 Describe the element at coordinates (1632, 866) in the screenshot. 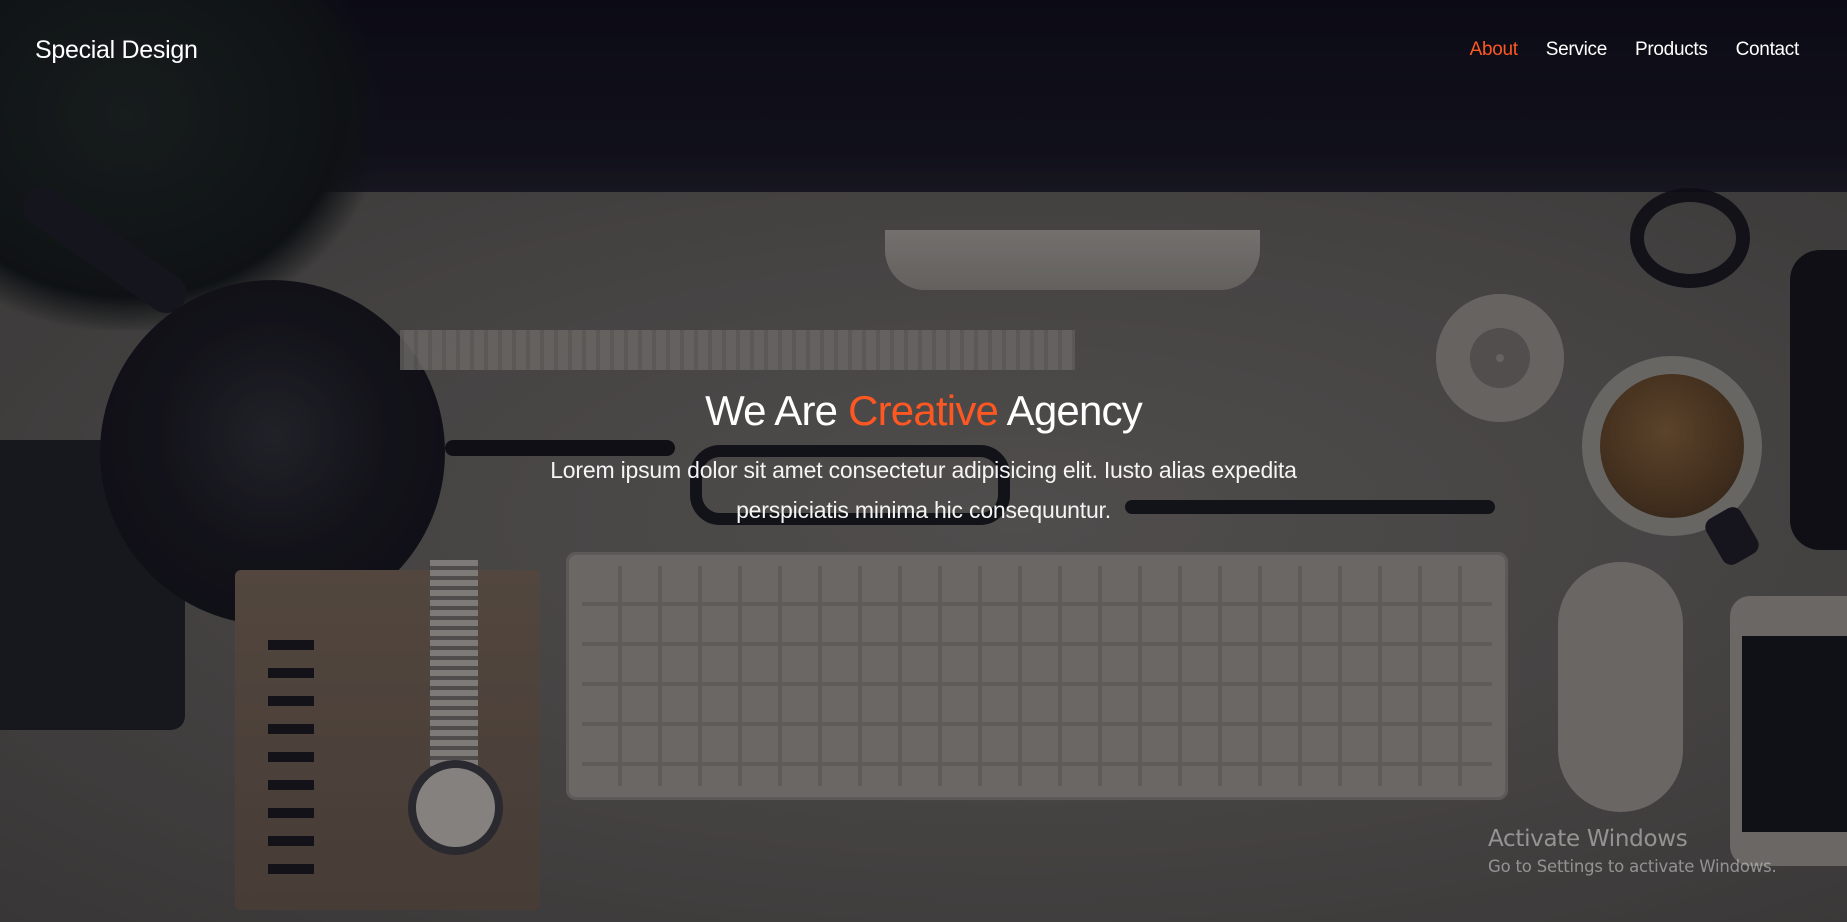

I see `watermark-subtitle: Go to Settings to activate Windows.` at that location.